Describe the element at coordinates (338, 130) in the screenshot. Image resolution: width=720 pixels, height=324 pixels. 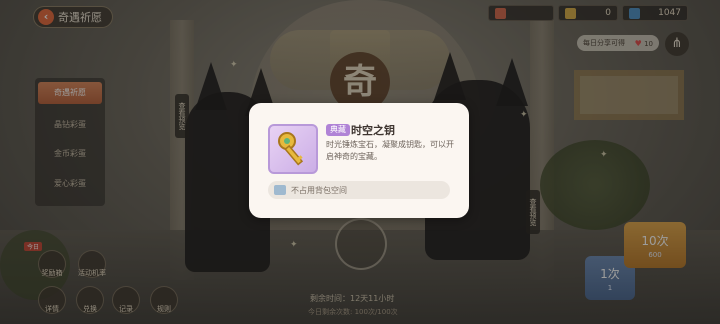
I see `rarity-badge: 典藏` at that location.